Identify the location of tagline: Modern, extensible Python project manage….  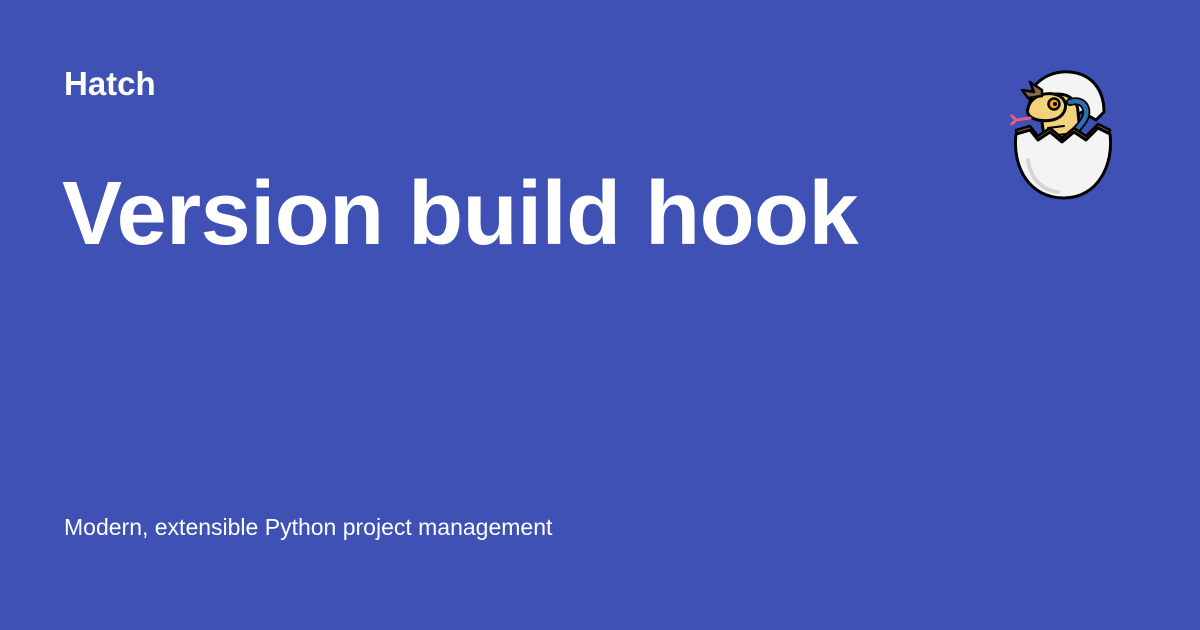
(308, 527).